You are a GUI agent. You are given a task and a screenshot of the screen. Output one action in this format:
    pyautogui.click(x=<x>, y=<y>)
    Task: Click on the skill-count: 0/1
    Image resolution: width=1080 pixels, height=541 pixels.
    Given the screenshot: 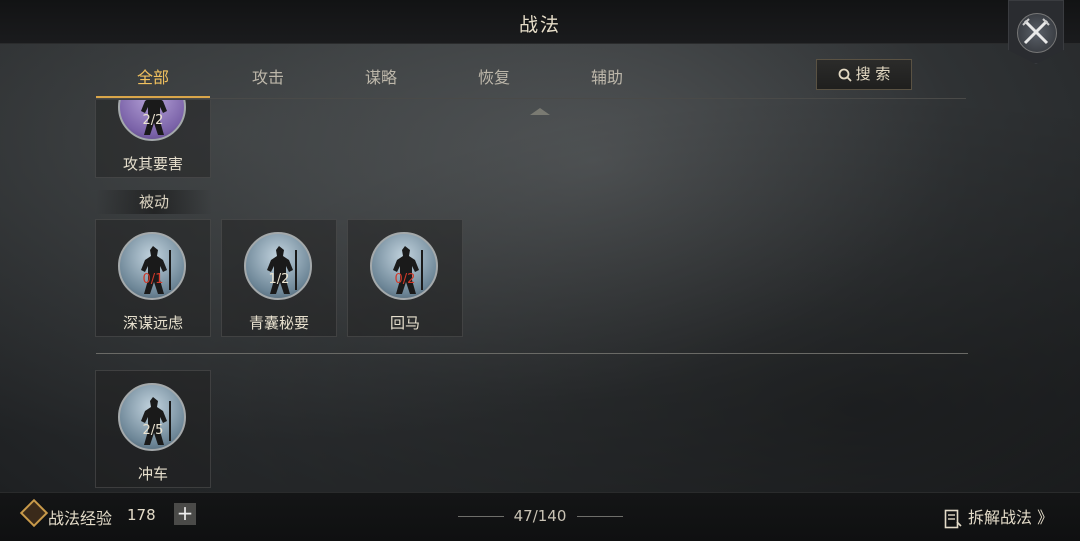 What is the action you would take?
    pyautogui.click(x=153, y=279)
    